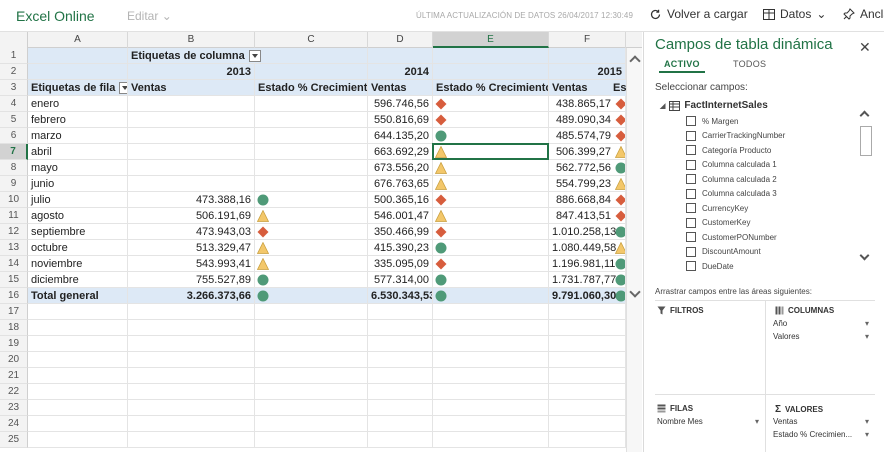  Describe the element at coordinates (400, 296) in the screenshot. I see `total-sales-cell: 6.530.343,53` at that location.